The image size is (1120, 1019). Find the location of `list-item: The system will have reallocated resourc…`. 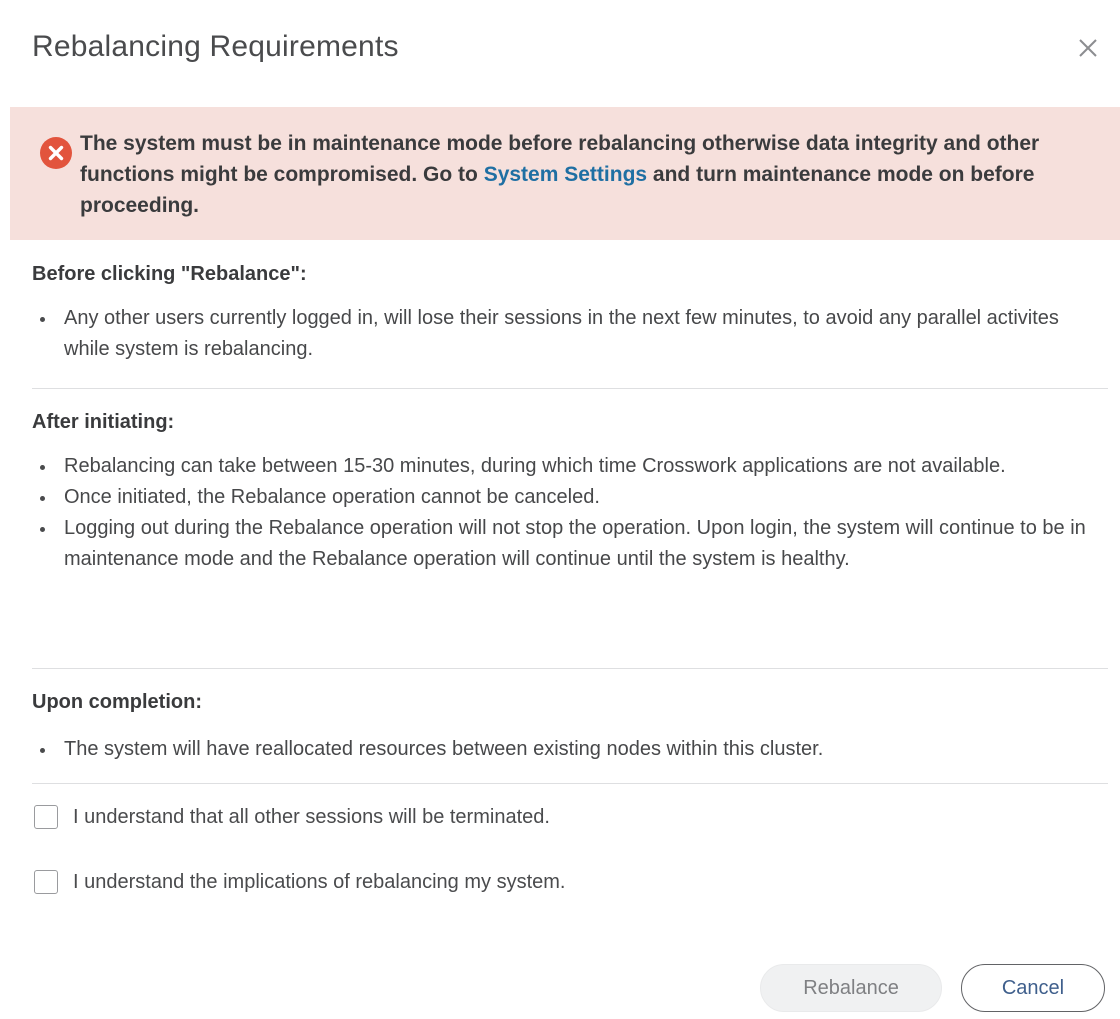

list-item: The system will have reallocated resourc… is located at coordinates (570, 749).